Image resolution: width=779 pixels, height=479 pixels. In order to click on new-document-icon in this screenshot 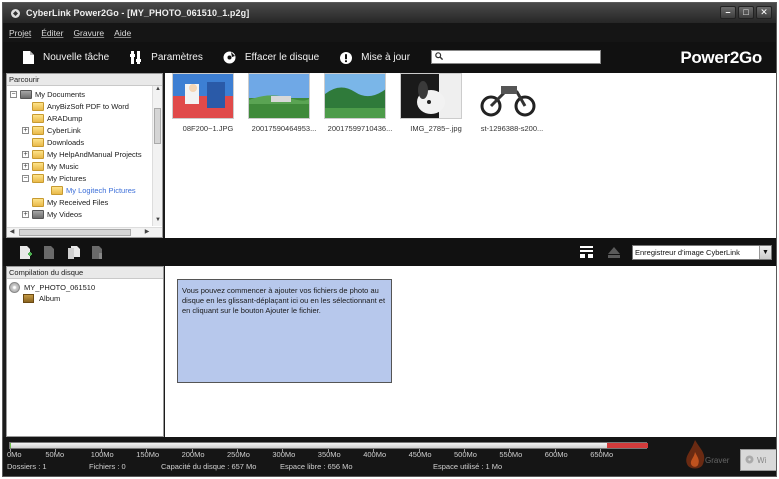, I will do `click(28, 58)`.